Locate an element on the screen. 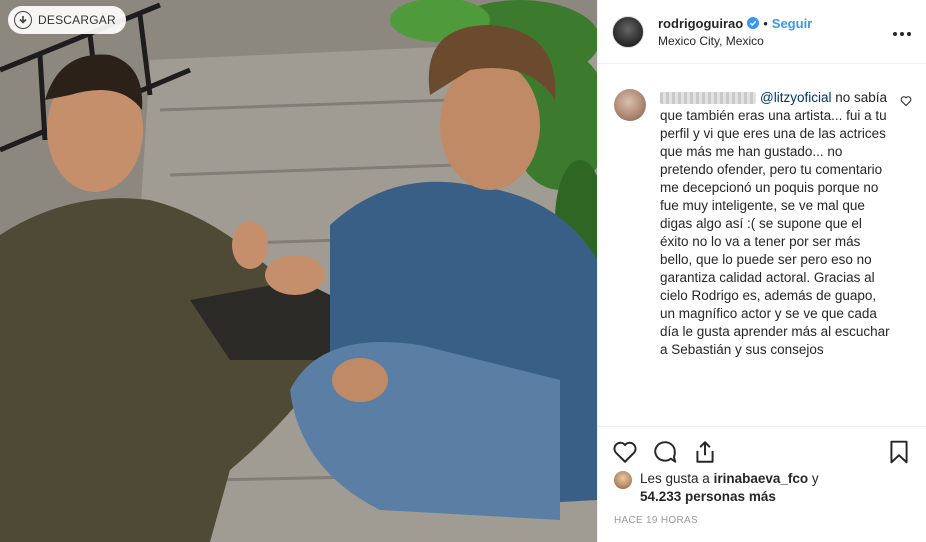 The width and height of the screenshot is (926, 542). follow-button: Seguir is located at coordinates (792, 23).